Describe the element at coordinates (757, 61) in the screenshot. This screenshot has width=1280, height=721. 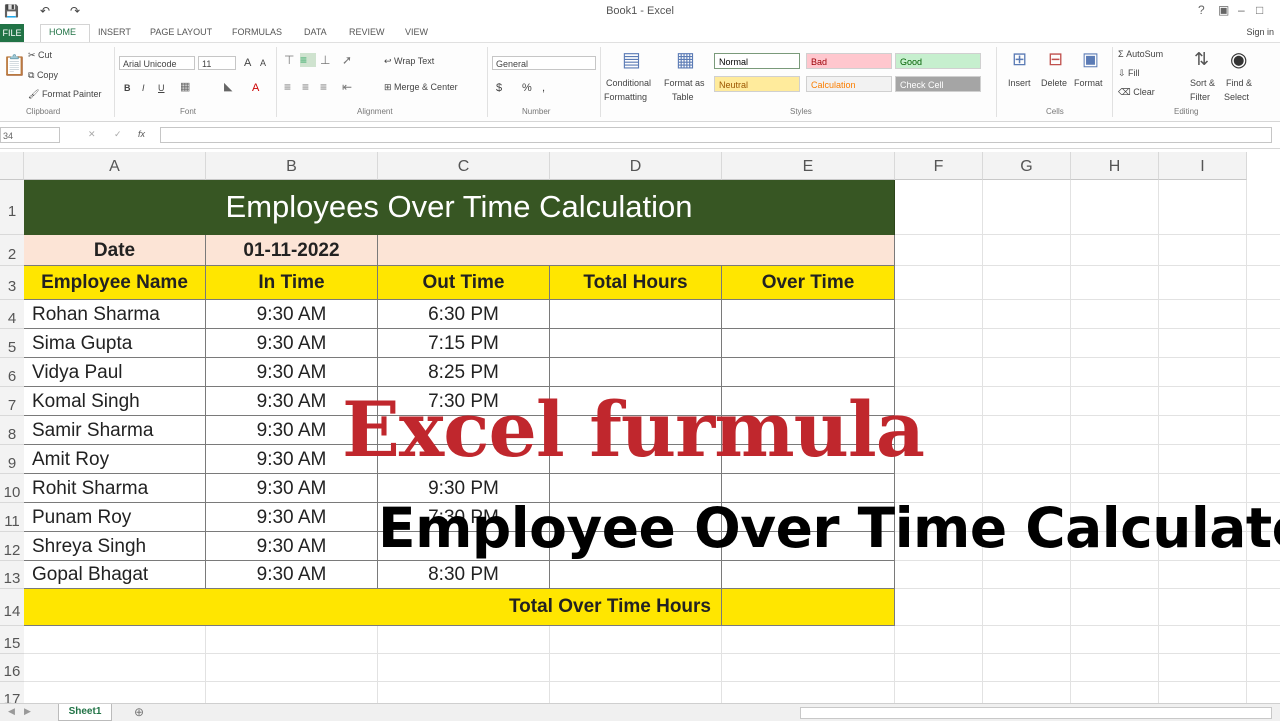
I see `cell-style-normal: Normal` at that location.